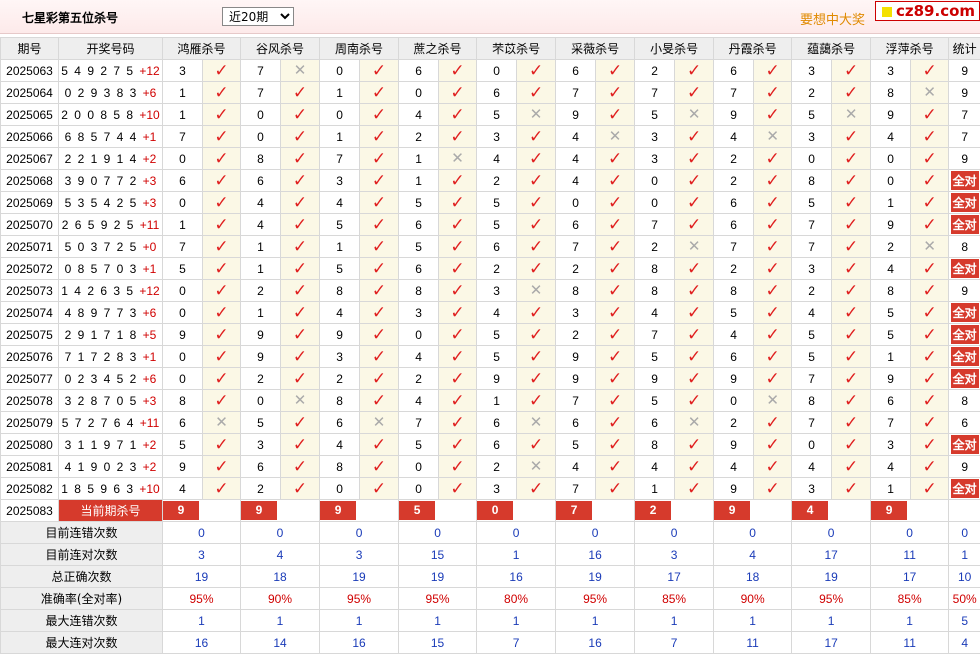 The height and width of the screenshot is (655, 980). What do you see at coordinates (29, 510) in the screenshot?
I see `issue-number: 2025083` at bounding box center [29, 510].